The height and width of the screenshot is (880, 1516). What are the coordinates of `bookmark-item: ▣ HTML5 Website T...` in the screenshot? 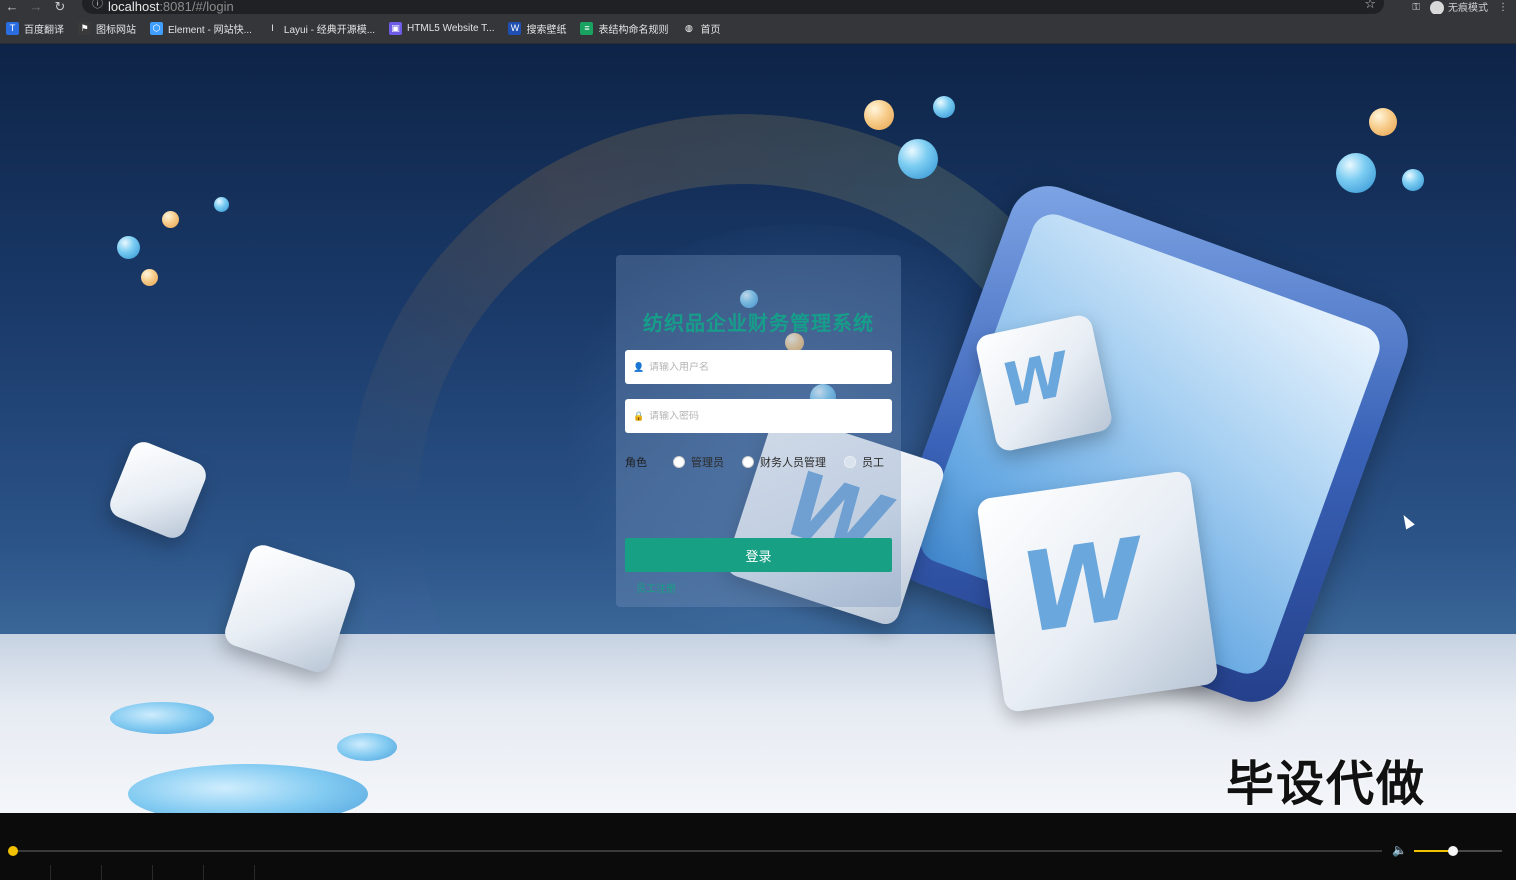 It's located at (441, 28).